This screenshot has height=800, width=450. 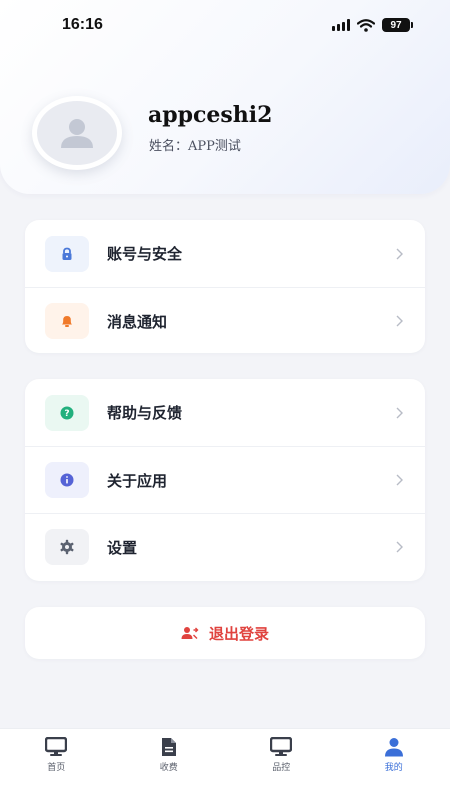 I want to click on menu-item-notifications: 消息通知, so click(x=225, y=320).